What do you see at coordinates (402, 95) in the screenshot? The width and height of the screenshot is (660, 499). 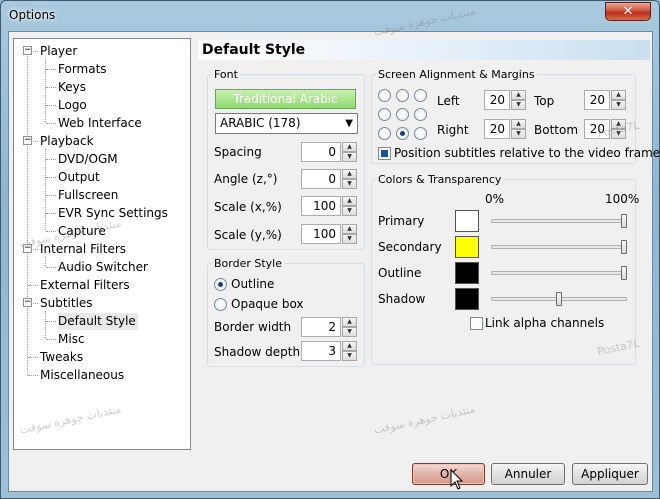 I see `alignment-radio-top-center` at bounding box center [402, 95].